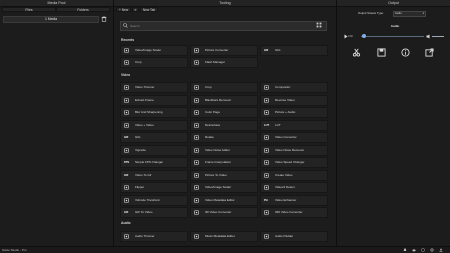 This screenshot has width=450, height=253. I want to click on tool-label: Color Page, so click(213, 112).